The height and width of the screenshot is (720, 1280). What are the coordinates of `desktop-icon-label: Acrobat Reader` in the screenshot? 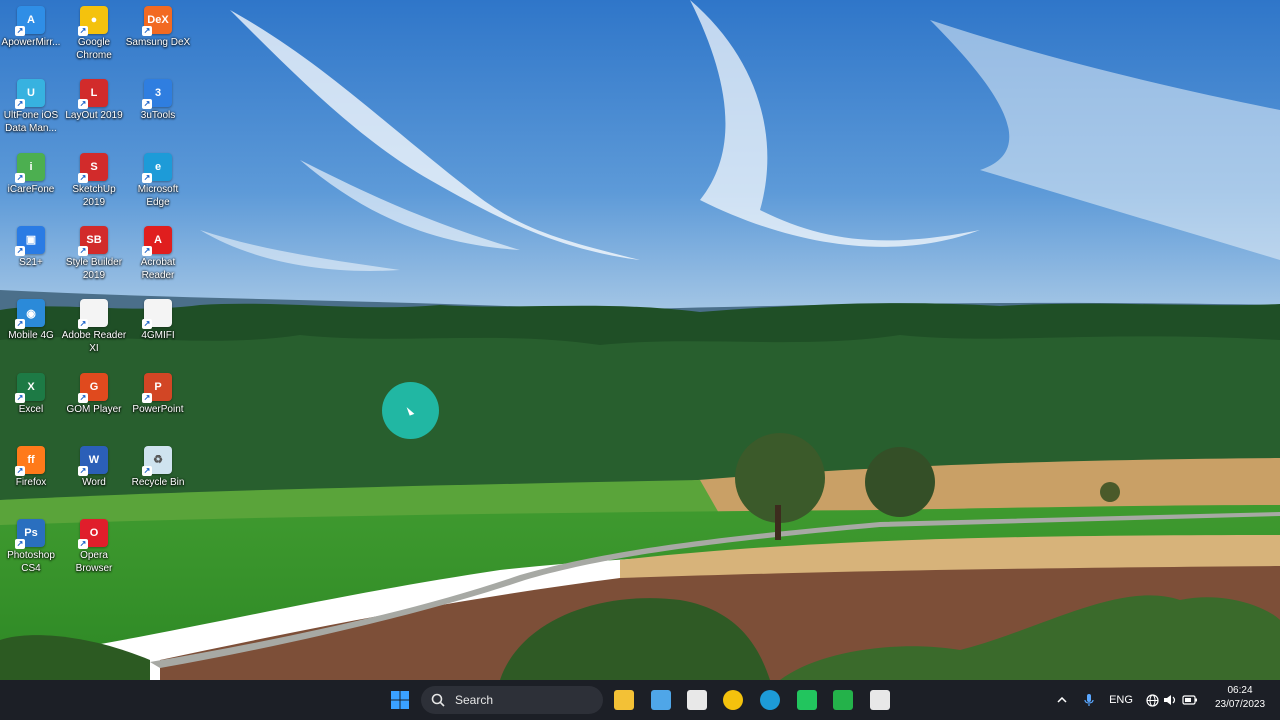 It's located at (158, 268).